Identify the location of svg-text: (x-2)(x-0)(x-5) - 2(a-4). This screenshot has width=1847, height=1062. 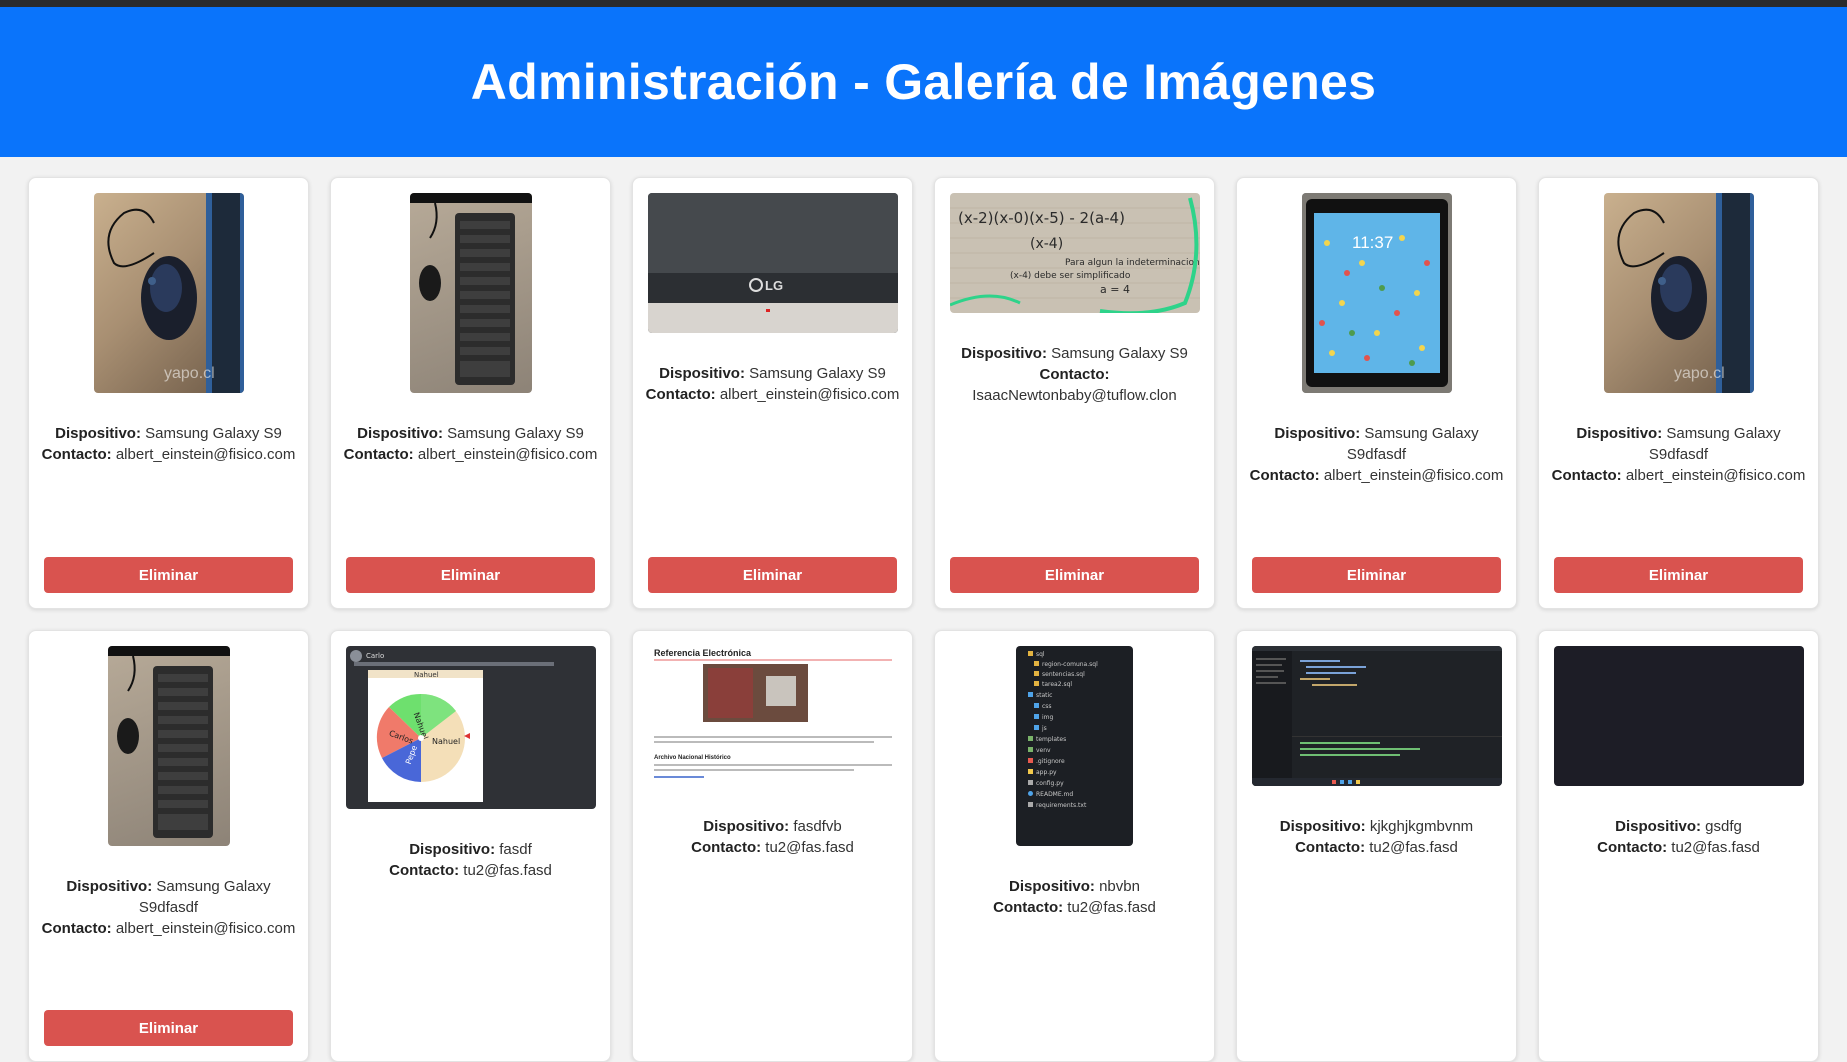
(1041, 218).